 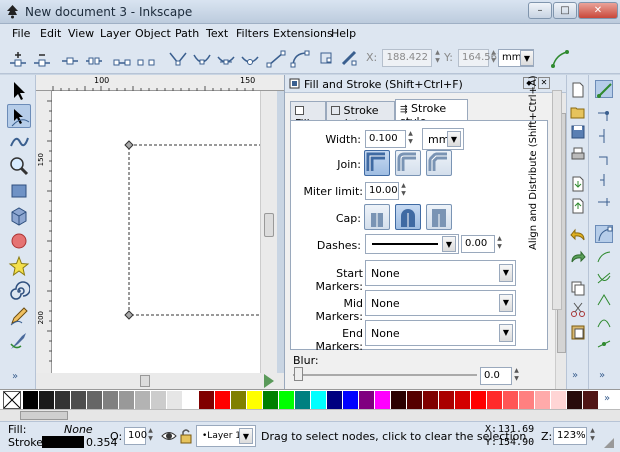 What do you see at coordinates (604, 322) in the screenshot?
I see `snap-smooth-nodes-icon` at bounding box center [604, 322].